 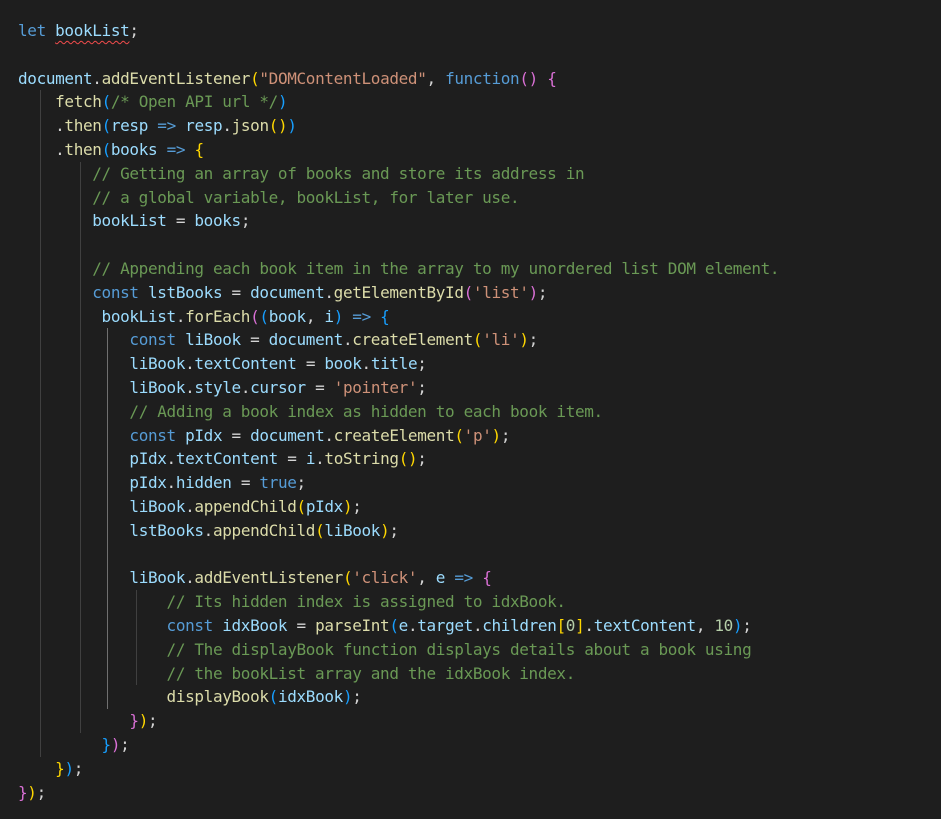 What do you see at coordinates (148, 459) in the screenshot?
I see `code-token: pIdx` at bounding box center [148, 459].